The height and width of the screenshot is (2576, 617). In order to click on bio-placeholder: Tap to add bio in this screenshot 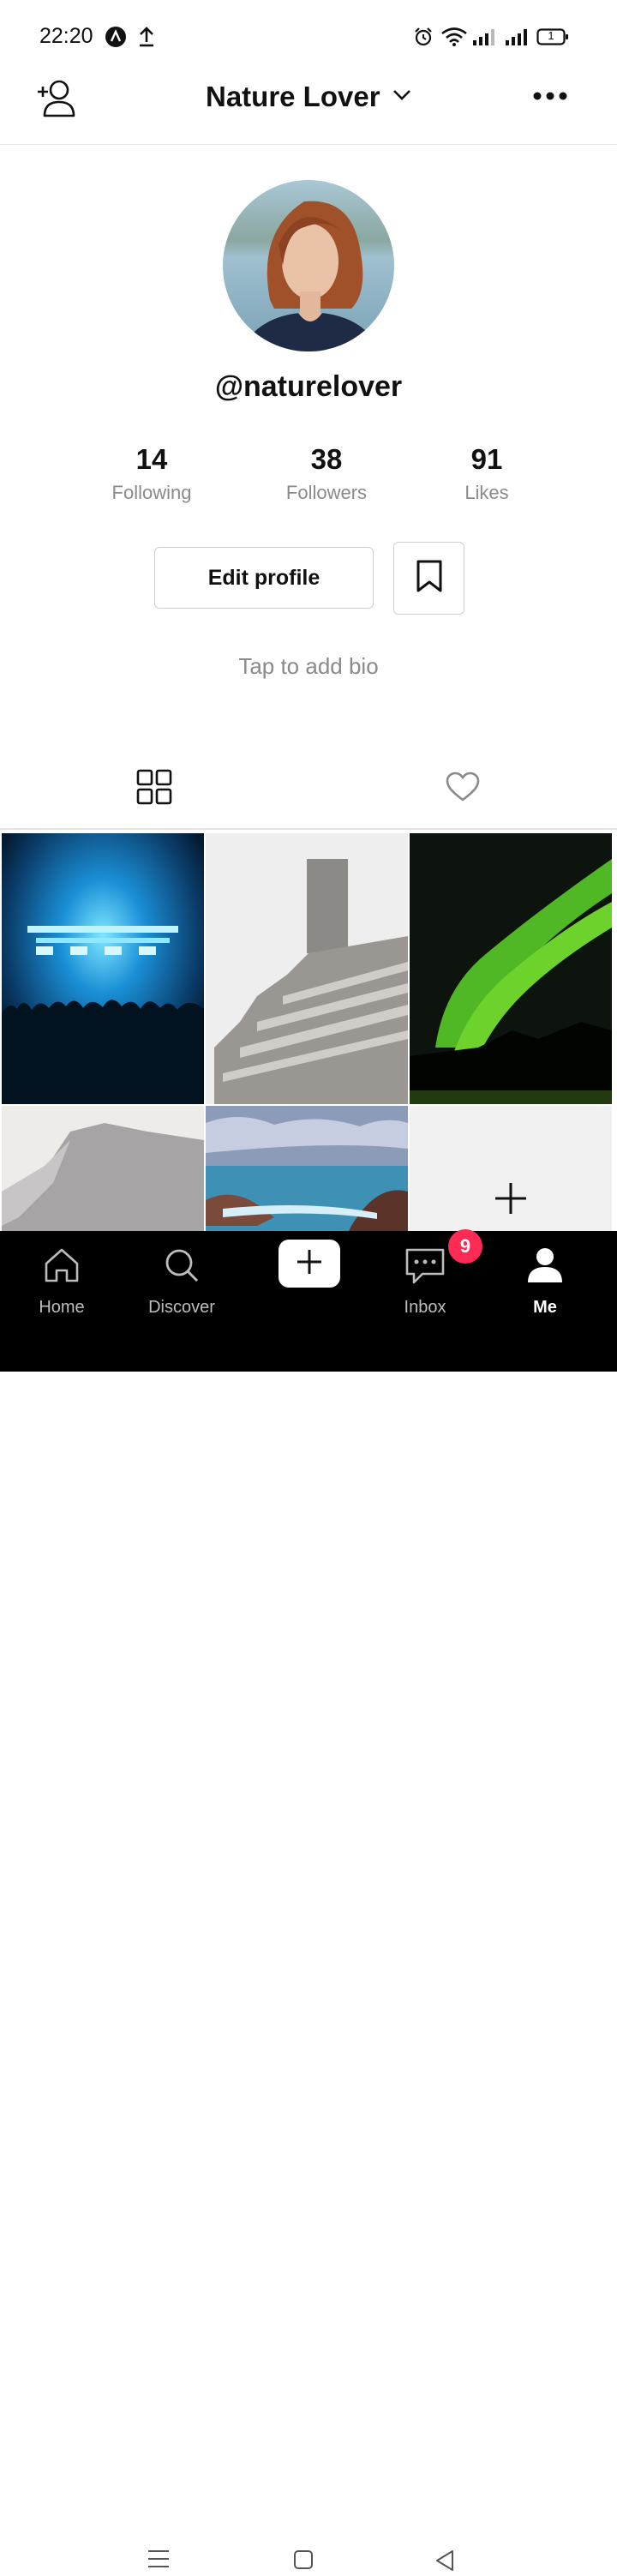, I will do `click(308, 666)`.